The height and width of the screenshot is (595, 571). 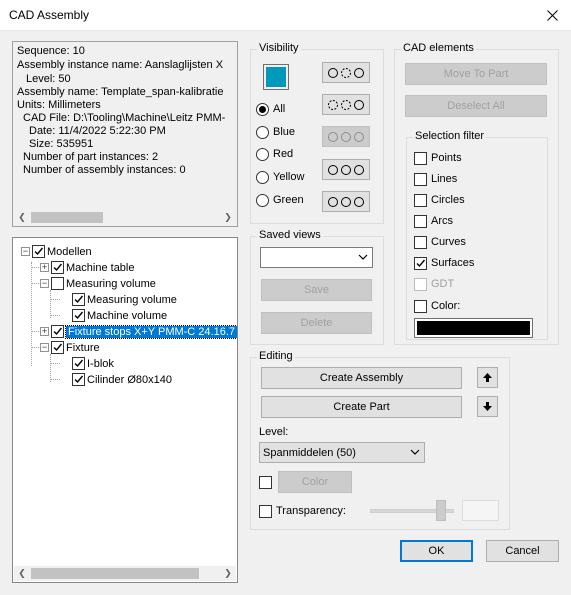 What do you see at coordinates (448, 200) in the screenshot?
I see `checkbox-label: Circles` at bounding box center [448, 200].